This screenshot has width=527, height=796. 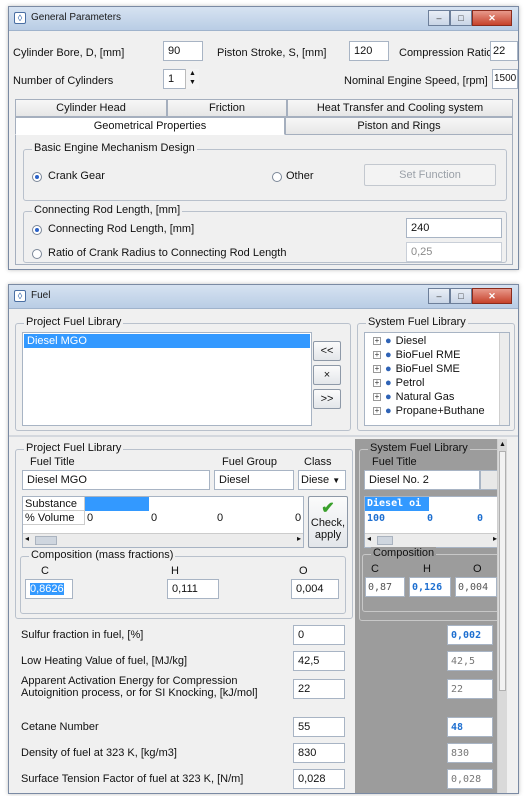 I want to click on tab-cylinder-head: Cylinder Head, so click(x=91, y=108).